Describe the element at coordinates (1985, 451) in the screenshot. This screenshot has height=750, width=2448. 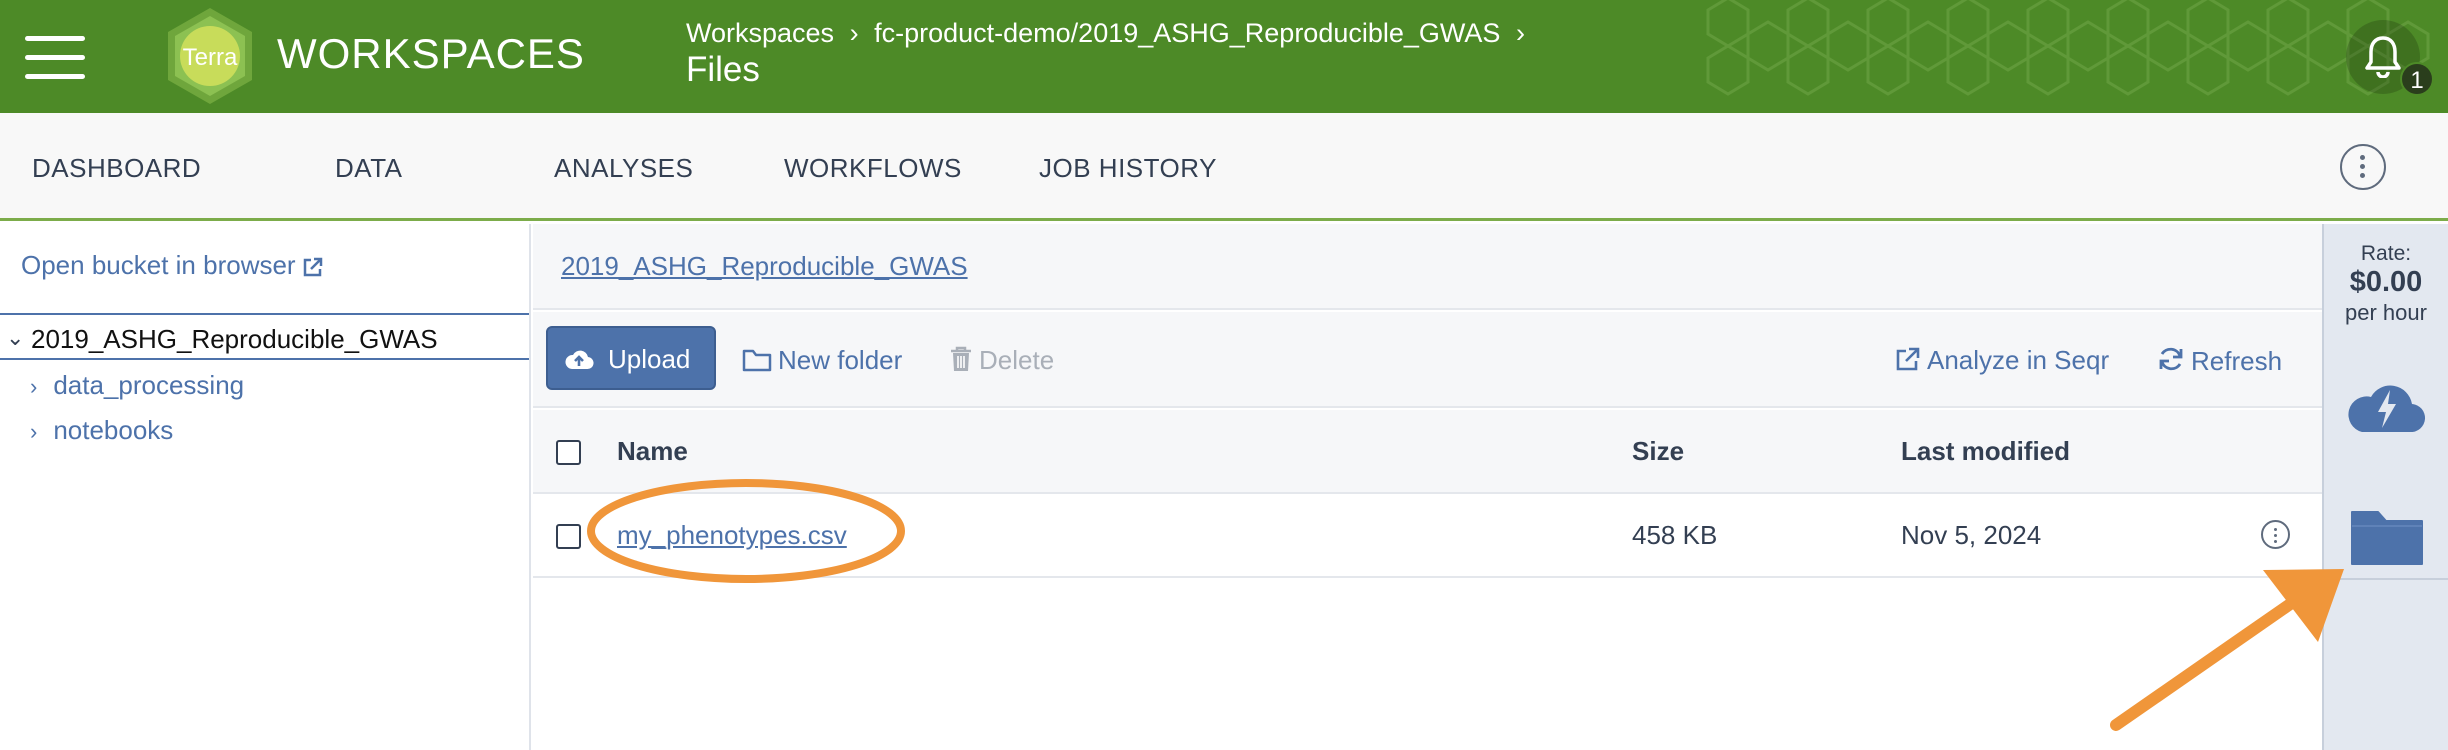
I see `column-last-modified: Last modified` at that location.